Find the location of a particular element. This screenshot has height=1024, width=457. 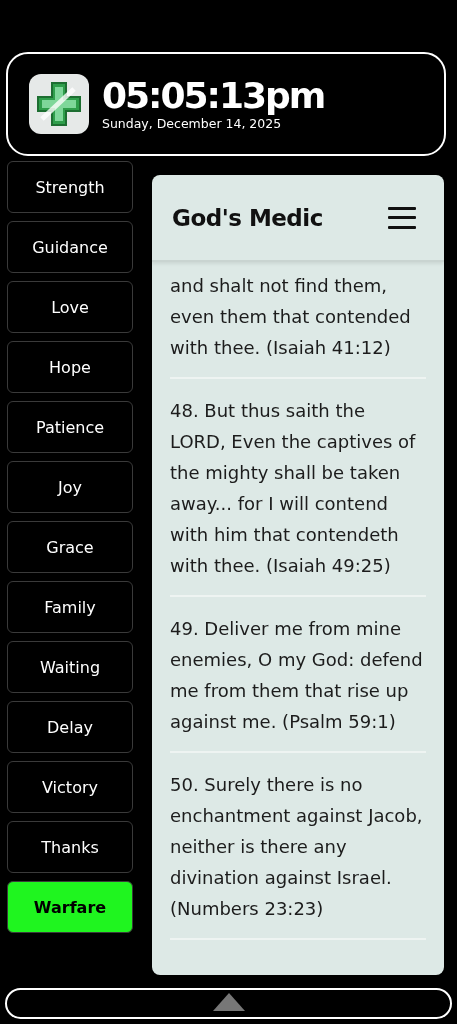

category-button: Thanks is located at coordinates (70, 847).